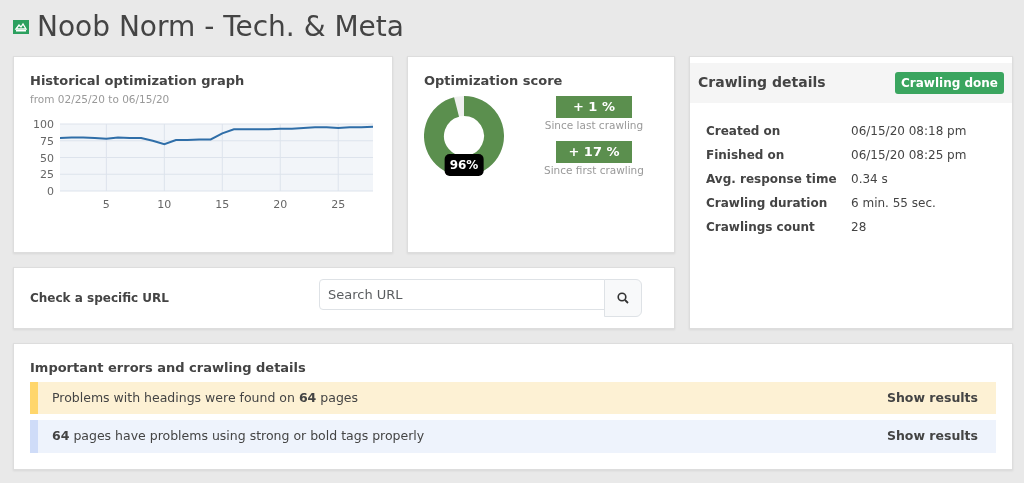  Describe the element at coordinates (949, 82) in the screenshot. I see `status-badge: Crawling done` at that location.